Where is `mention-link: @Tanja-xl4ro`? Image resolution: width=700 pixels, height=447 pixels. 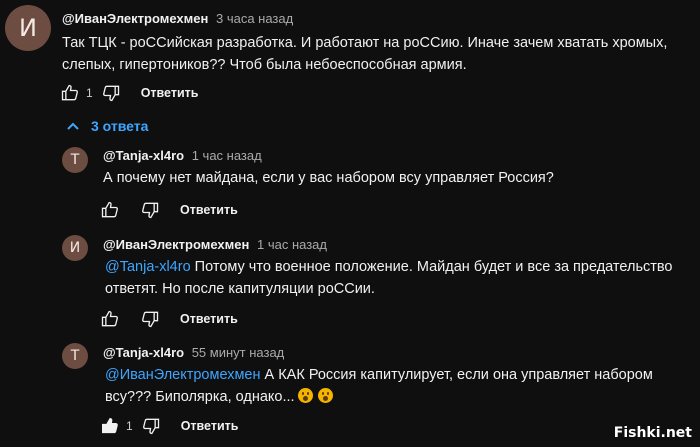
mention-link: @Tanja-xl4ro is located at coordinates (148, 267).